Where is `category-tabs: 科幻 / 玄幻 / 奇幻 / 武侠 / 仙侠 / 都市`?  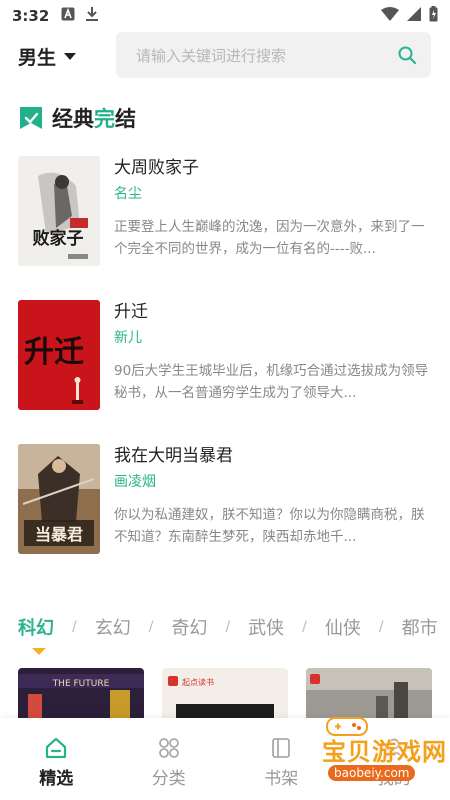
category-tabs: 科幻 / 玄幻 / 奇幻 / 武侠 / 仙侠 / 都市 is located at coordinates (225, 627).